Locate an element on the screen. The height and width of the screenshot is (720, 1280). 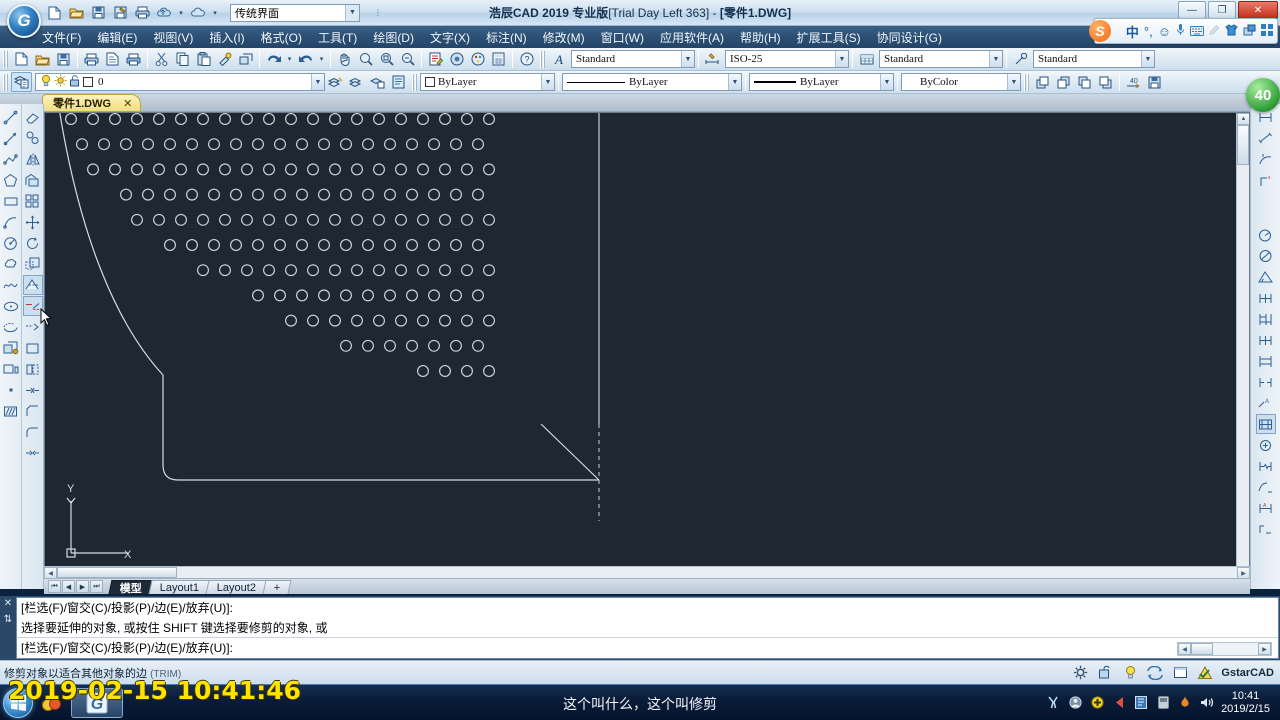
skin-icon is located at coordinates (1231, 31).